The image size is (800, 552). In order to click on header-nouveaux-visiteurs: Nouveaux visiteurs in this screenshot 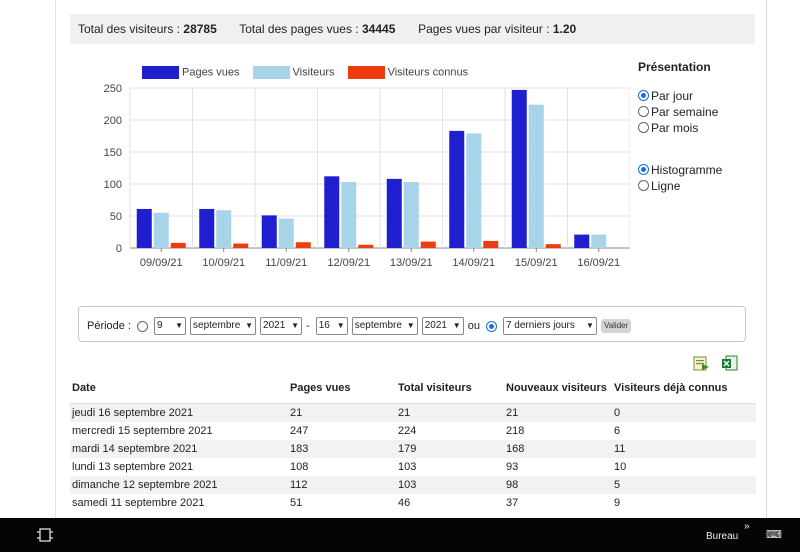, I will do `click(560, 388)`.